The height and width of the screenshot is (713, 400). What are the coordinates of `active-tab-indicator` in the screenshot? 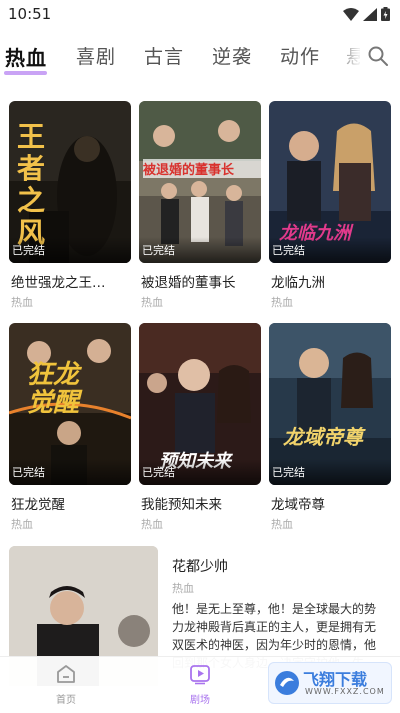 It's located at (25, 73).